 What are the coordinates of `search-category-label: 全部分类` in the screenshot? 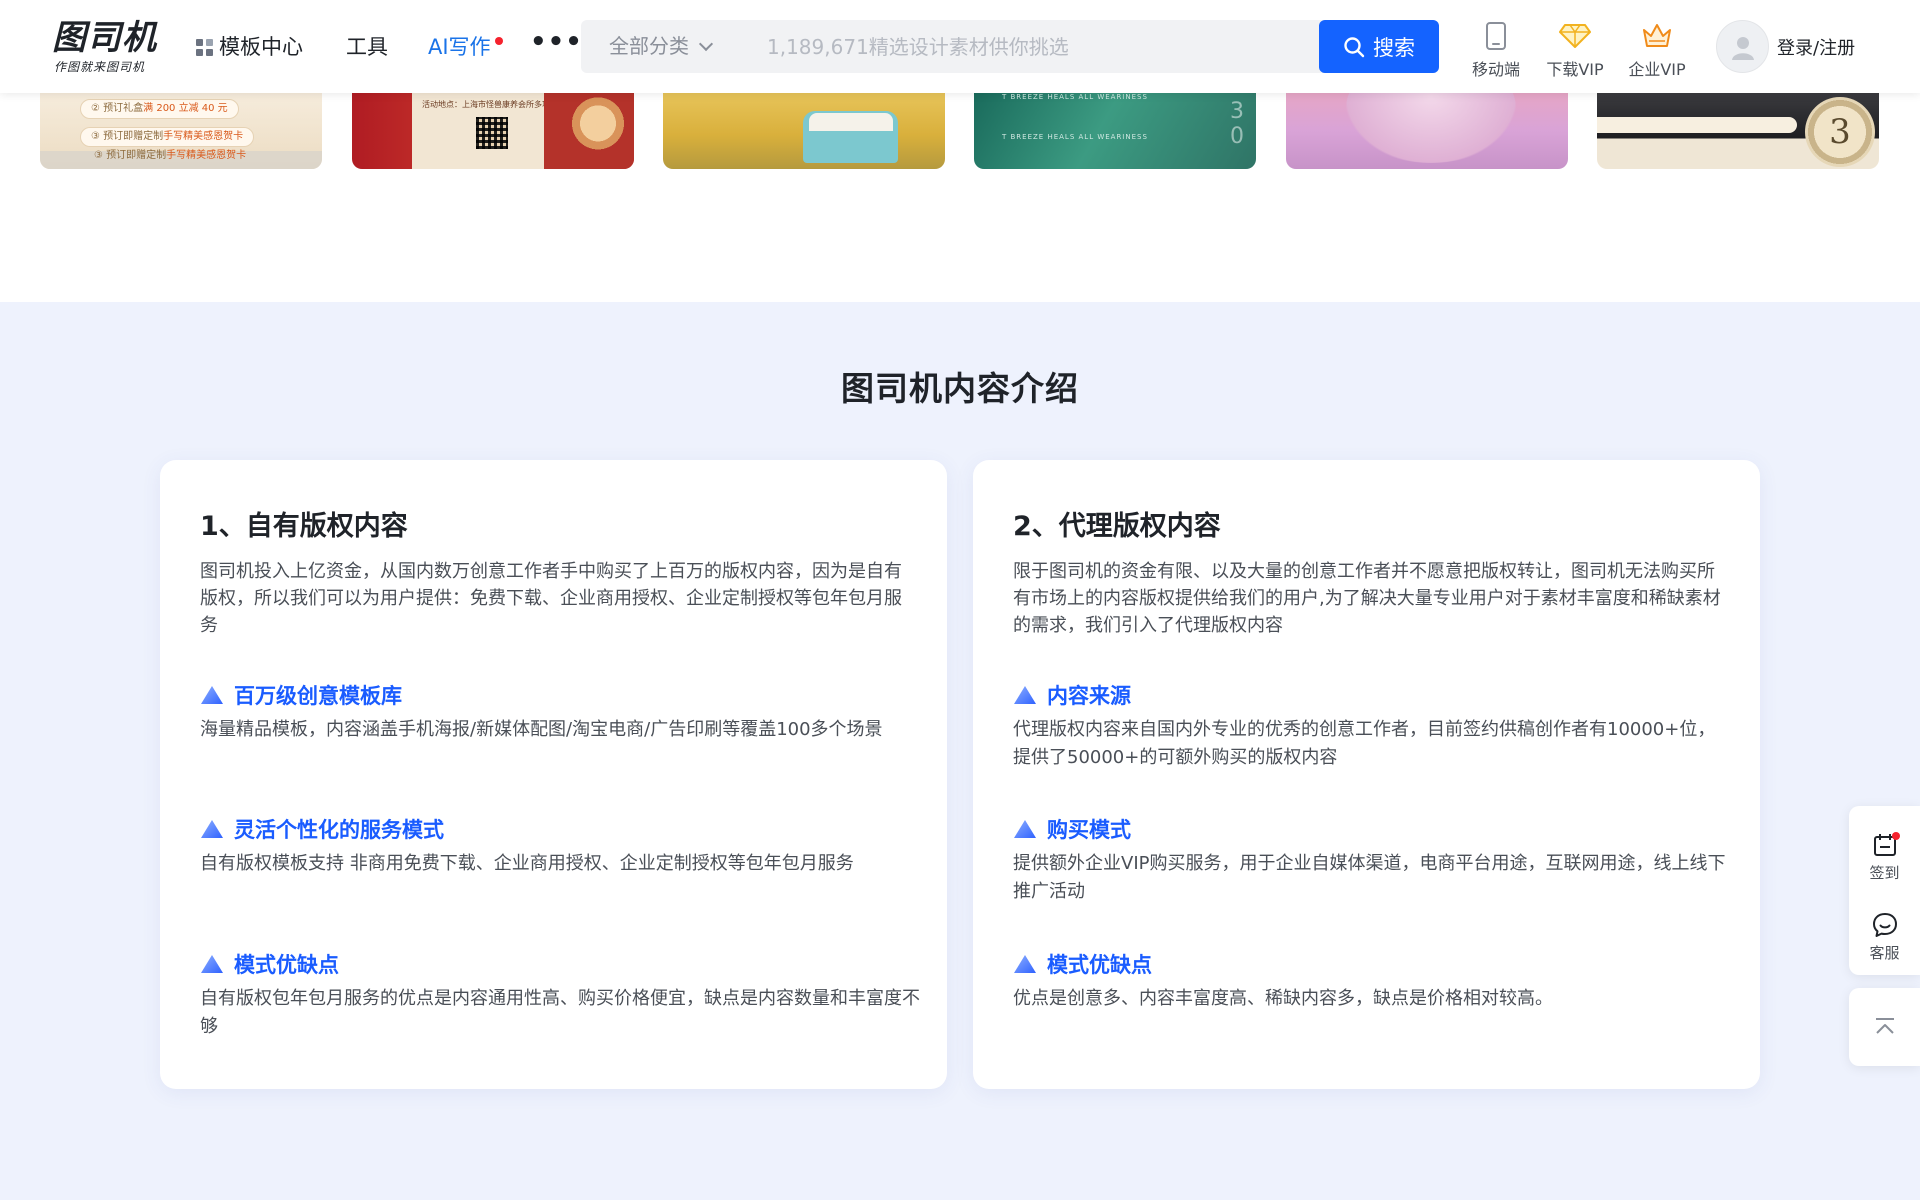 It's located at (649, 46).